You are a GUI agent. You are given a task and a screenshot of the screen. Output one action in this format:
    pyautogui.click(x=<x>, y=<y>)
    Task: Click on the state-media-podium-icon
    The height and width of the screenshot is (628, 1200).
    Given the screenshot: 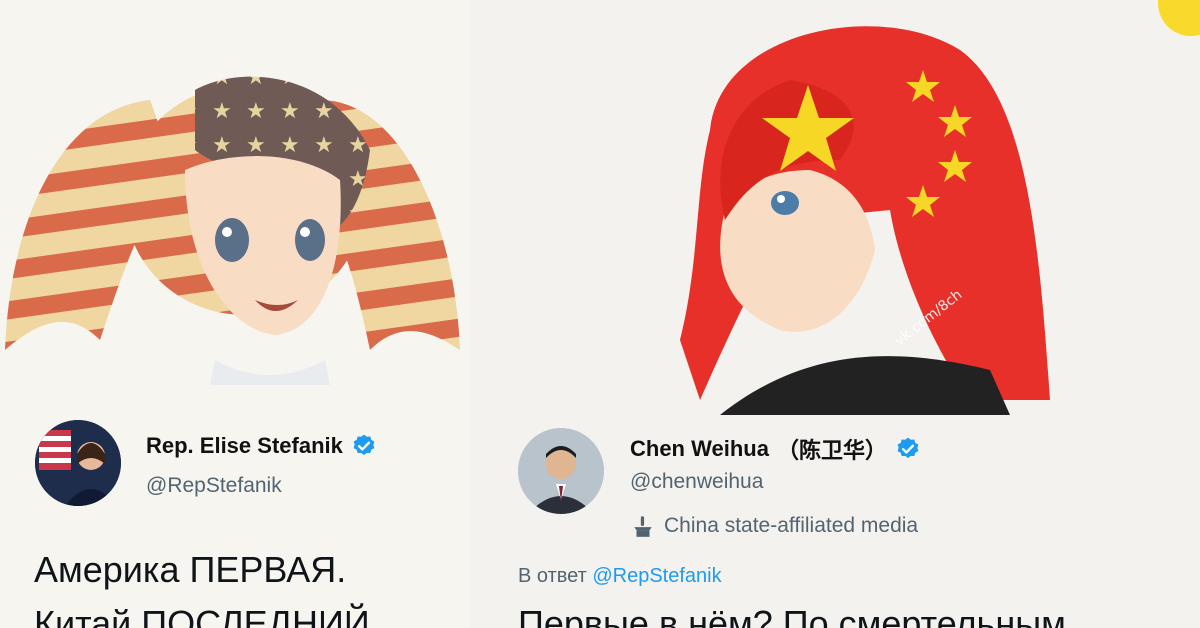 What is the action you would take?
    pyautogui.click(x=643, y=526)
    